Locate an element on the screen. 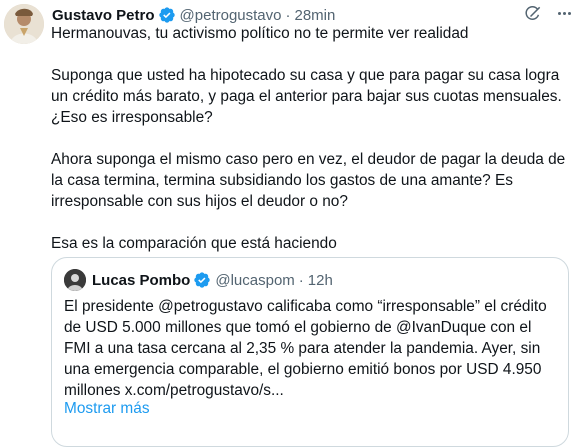  quoted-tweet-timestamp: 12h is located at coordinates (320, 280).